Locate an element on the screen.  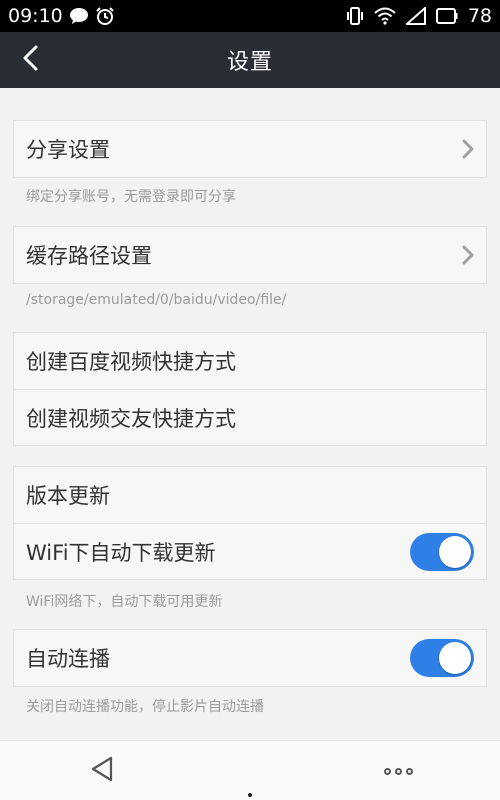
back-button is located at coordinates (30, 60).